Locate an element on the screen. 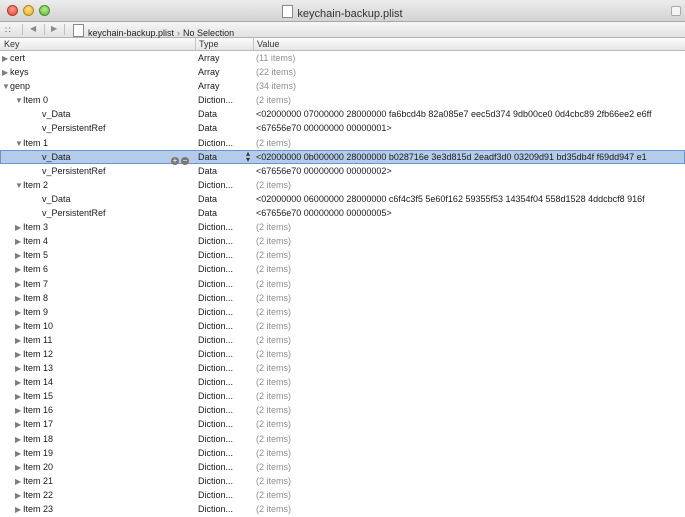 The image size is (685, 517). key-cell: ▼Item 2 is located at coordinates (110, 185).